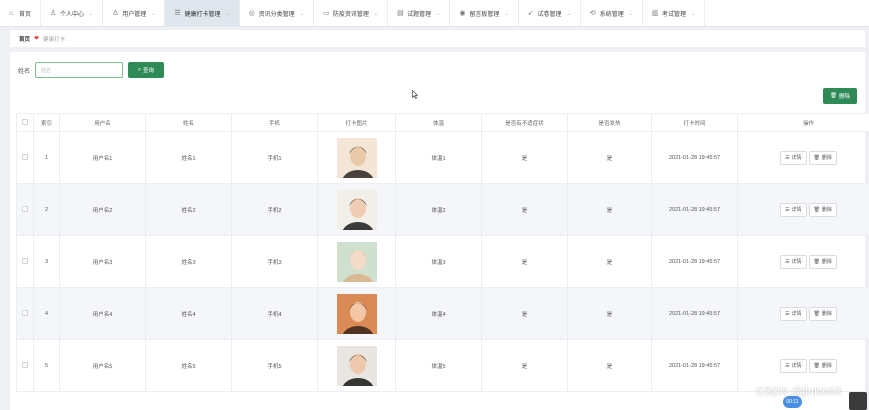  What do you see at coordinates (792, 402) in the screenshot?
I see `timer-badge: 00:11` at bounding box center [792, 402].